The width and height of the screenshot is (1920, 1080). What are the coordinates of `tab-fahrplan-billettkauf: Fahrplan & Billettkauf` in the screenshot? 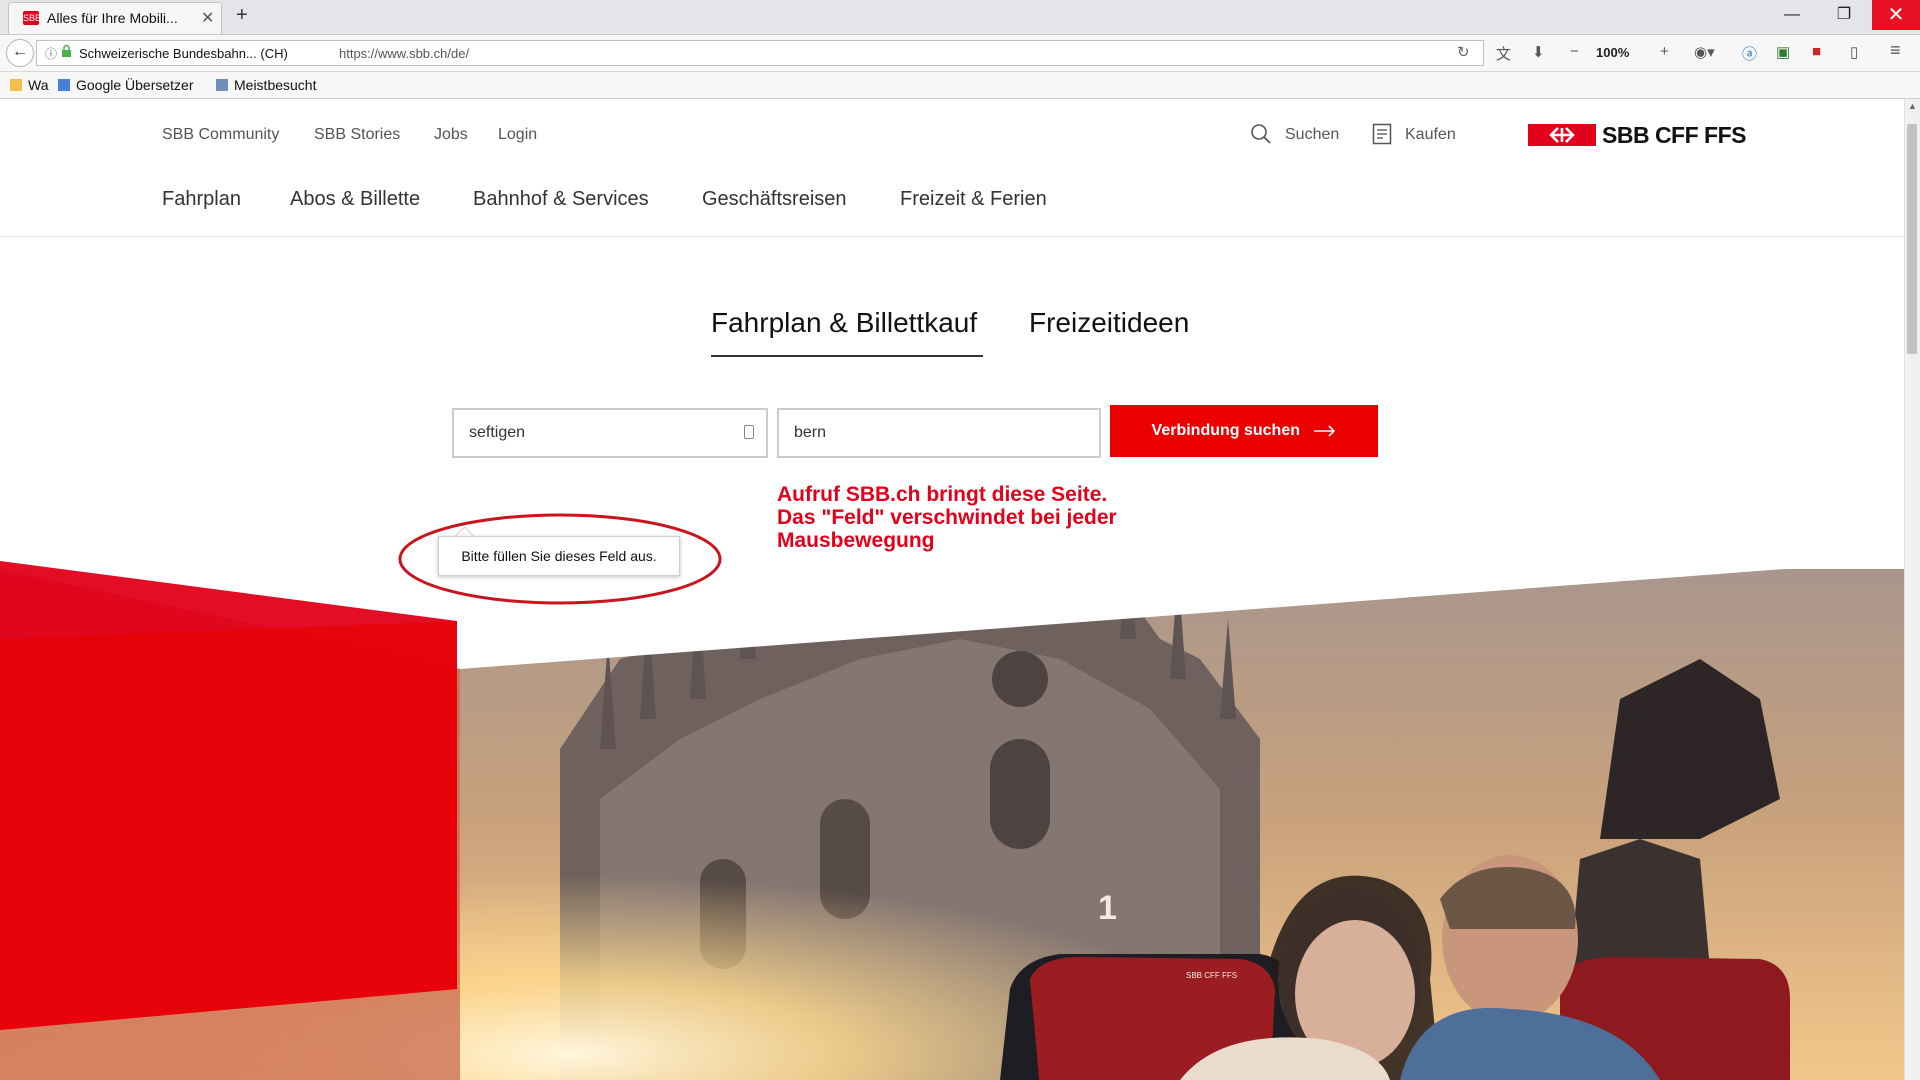 It's located at (844, 323).